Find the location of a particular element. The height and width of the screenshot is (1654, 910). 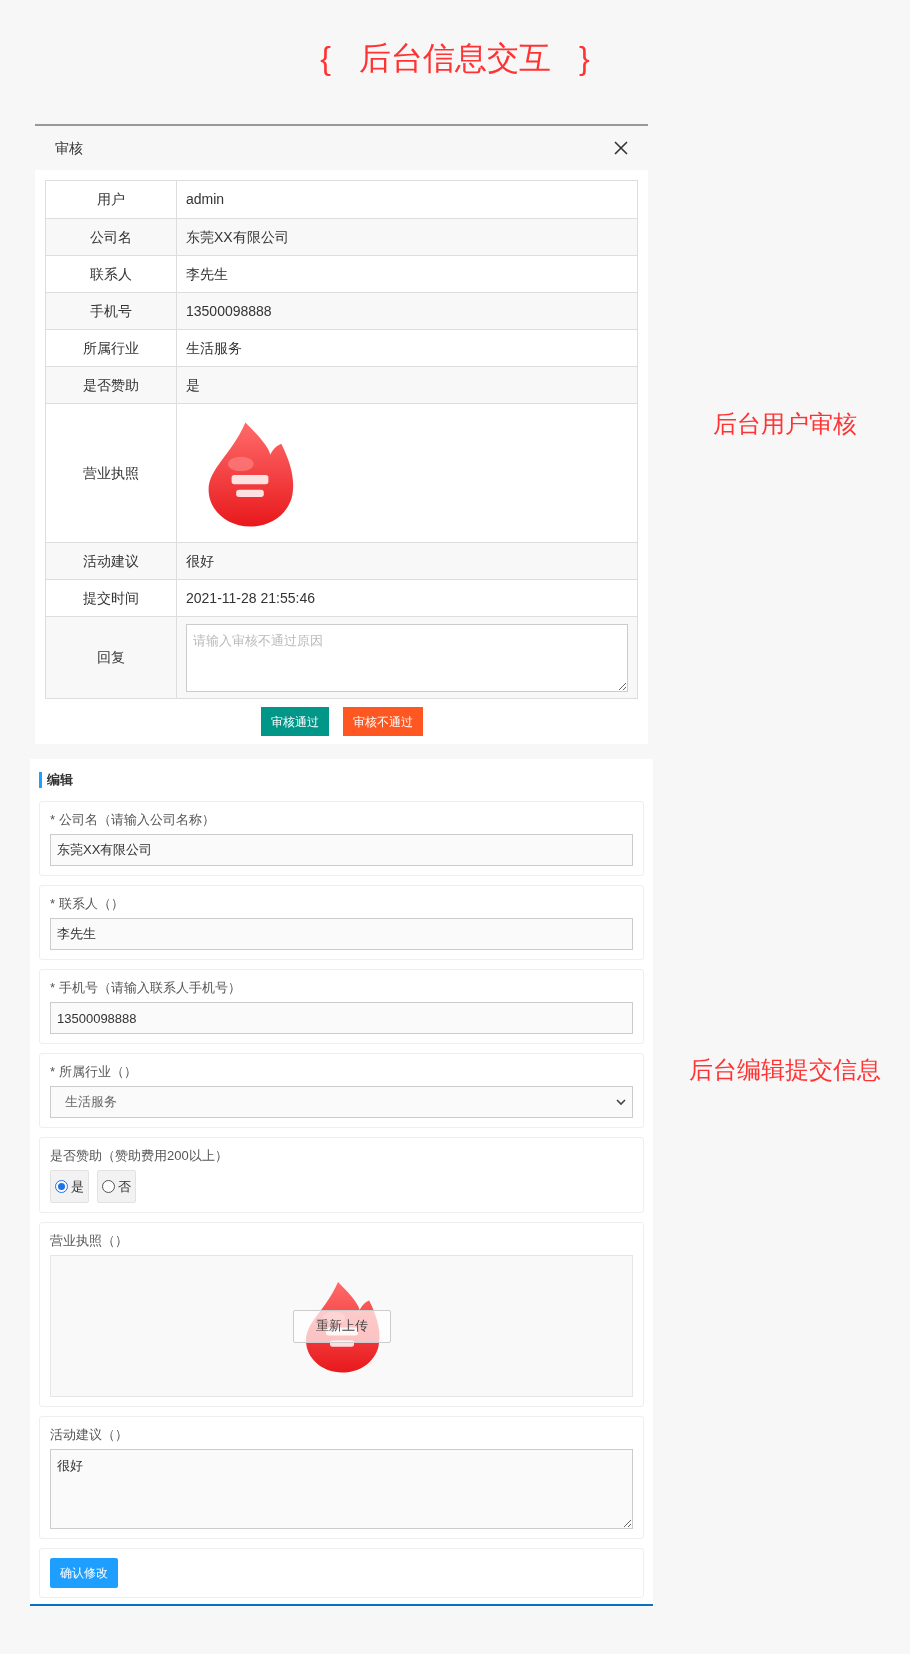

row-value: 是 is located at coordinates (193, 385).